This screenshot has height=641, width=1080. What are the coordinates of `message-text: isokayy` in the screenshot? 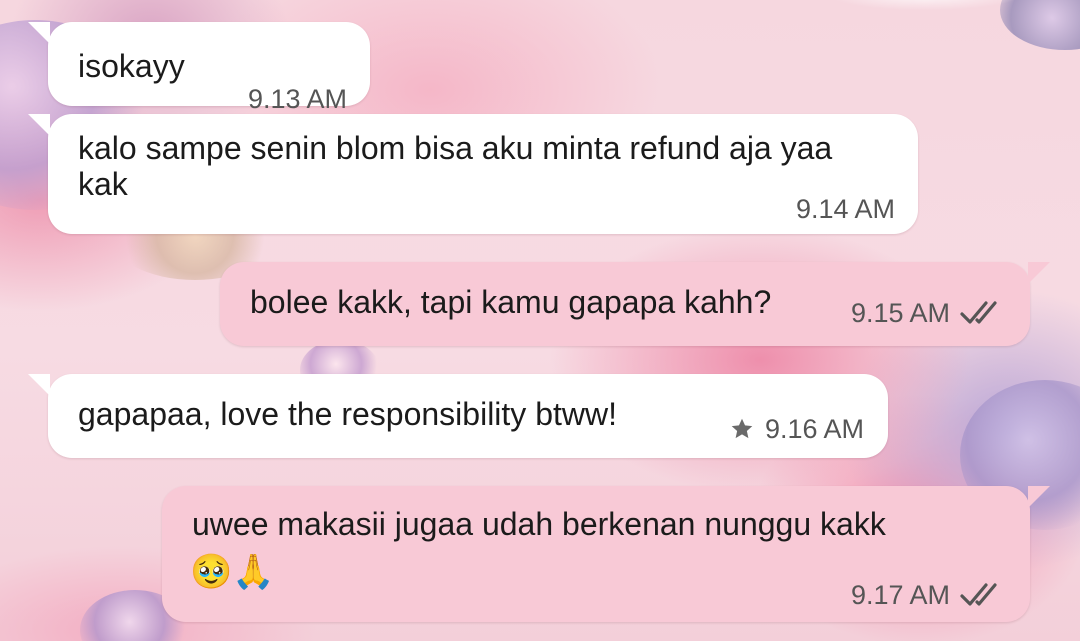 It's located at (131, 66).